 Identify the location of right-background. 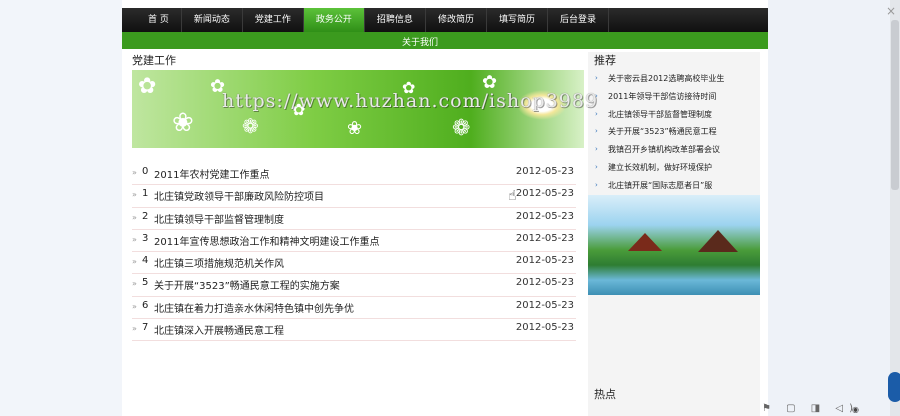
(834, 208).